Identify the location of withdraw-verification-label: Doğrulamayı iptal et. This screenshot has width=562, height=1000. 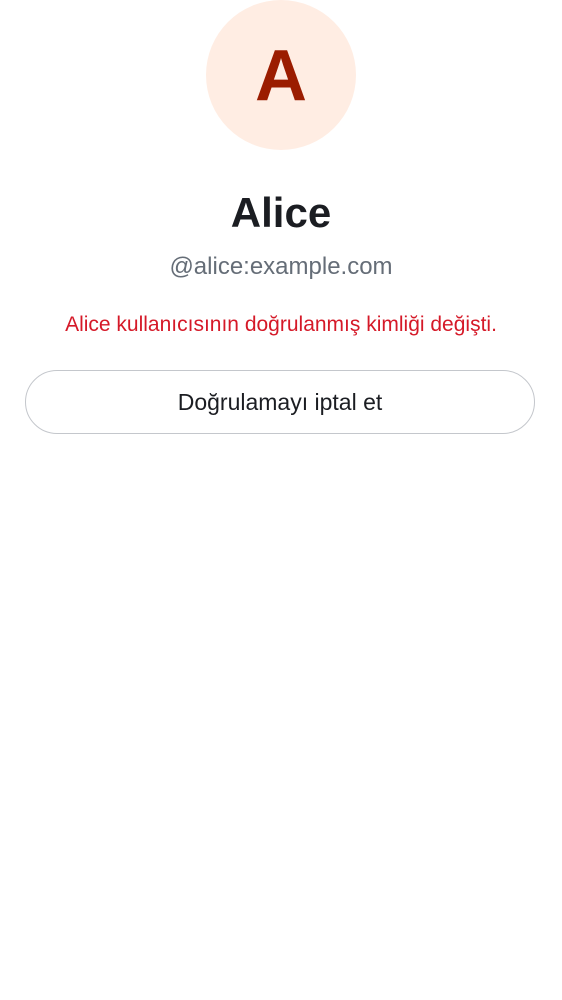
(280, 401).